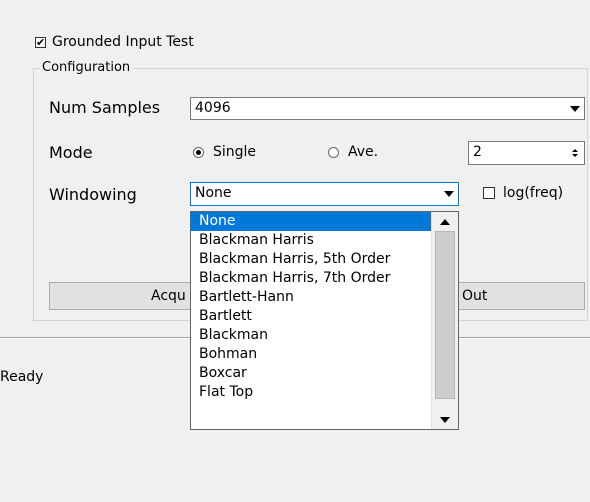 The image size is (590, 502). I want to click on ave-count-spin-buttons, so click(575, 153).